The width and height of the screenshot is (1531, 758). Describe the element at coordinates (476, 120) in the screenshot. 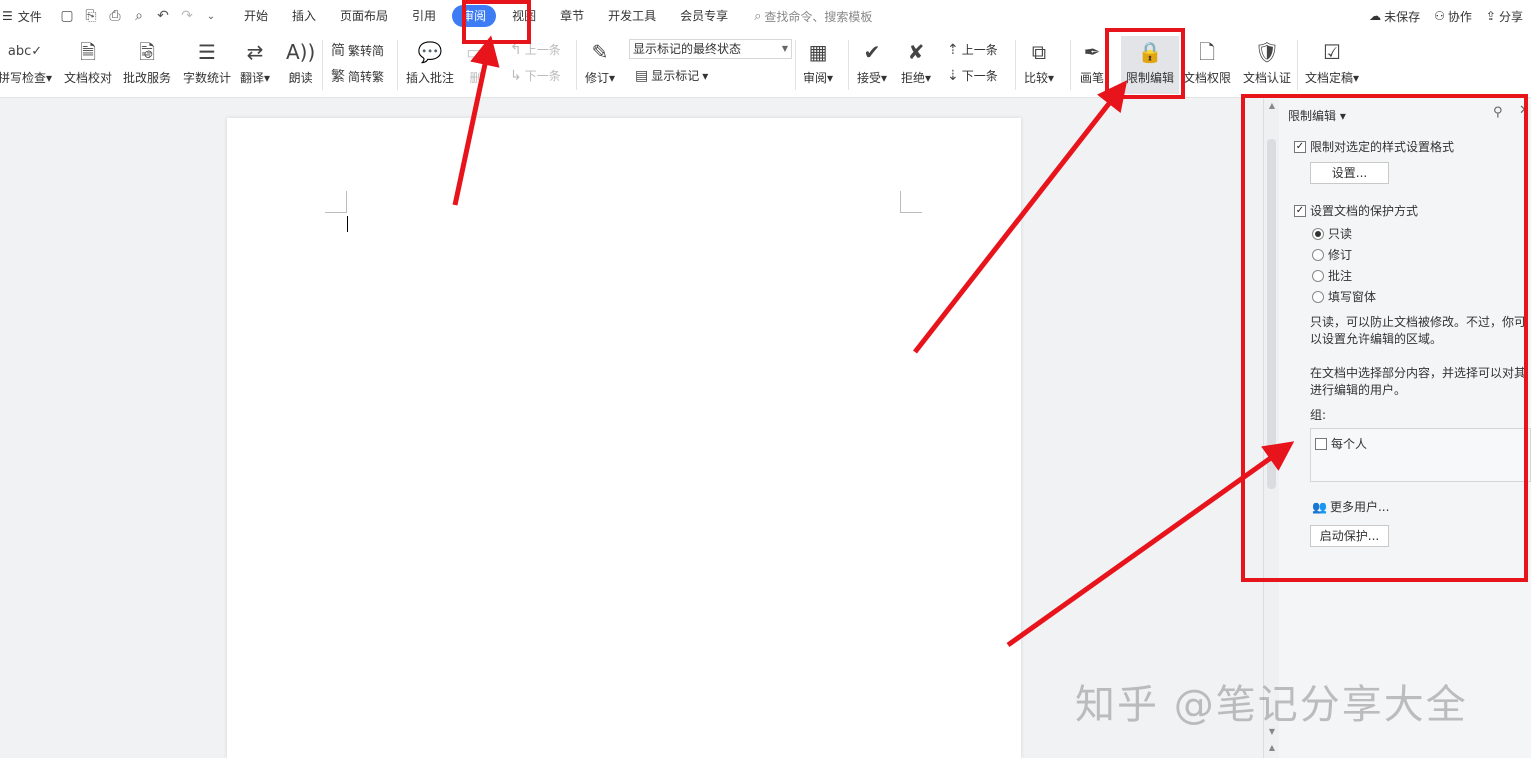

I see `arrow-to-review-tab` at that location.